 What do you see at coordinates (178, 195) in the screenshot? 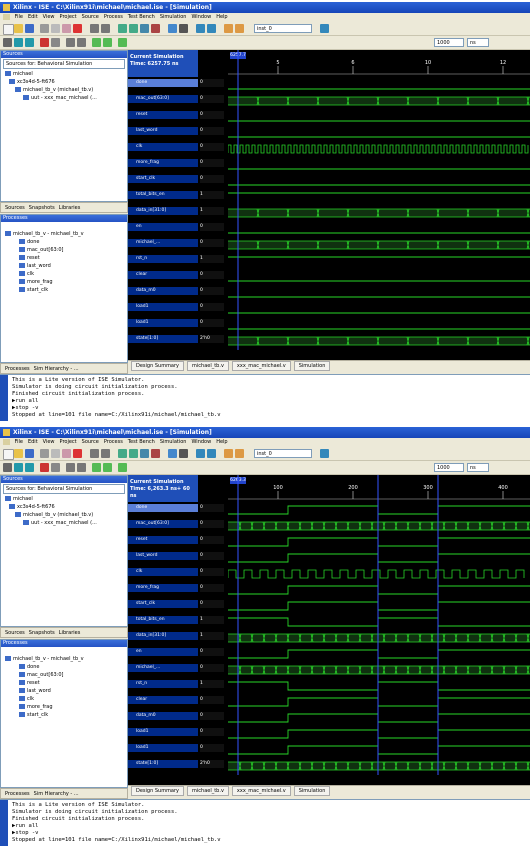
I see `signal-row: total_bits_en 1` at bounding box center [178, 195].